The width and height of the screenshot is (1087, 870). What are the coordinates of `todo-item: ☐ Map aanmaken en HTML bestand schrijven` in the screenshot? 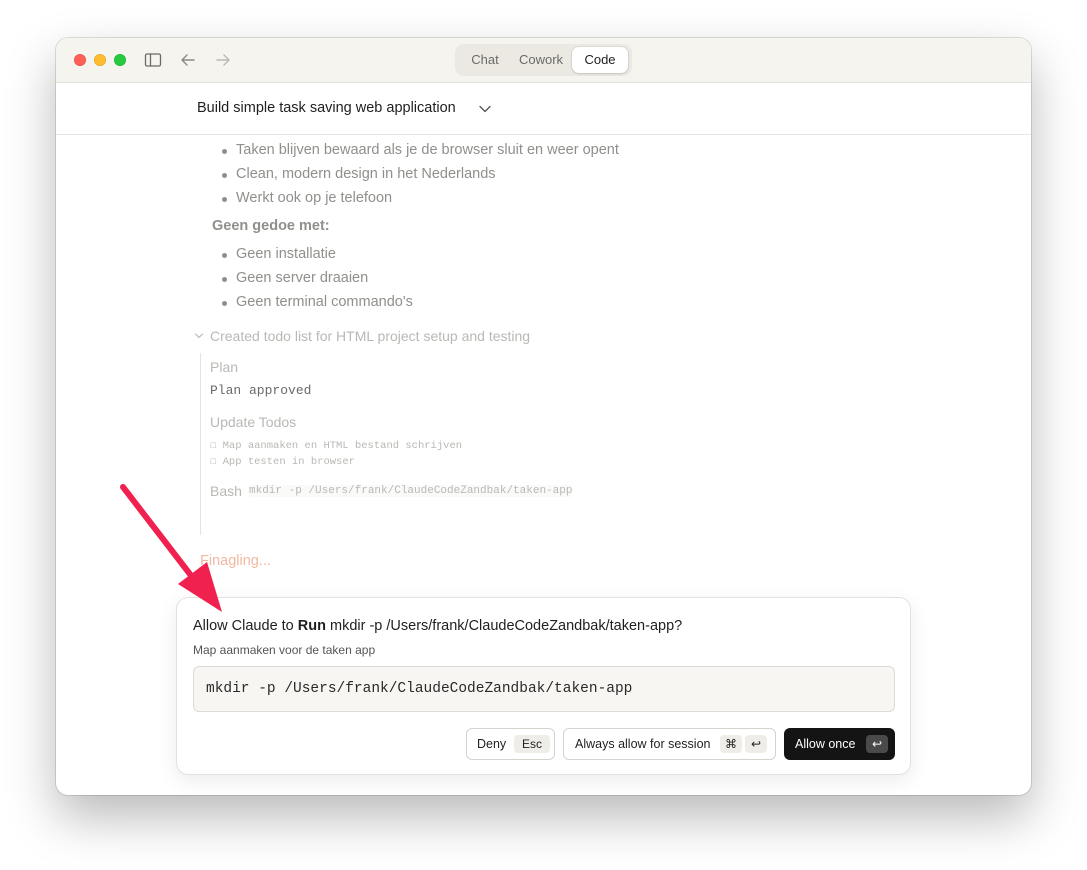 It's located at (336, 446).